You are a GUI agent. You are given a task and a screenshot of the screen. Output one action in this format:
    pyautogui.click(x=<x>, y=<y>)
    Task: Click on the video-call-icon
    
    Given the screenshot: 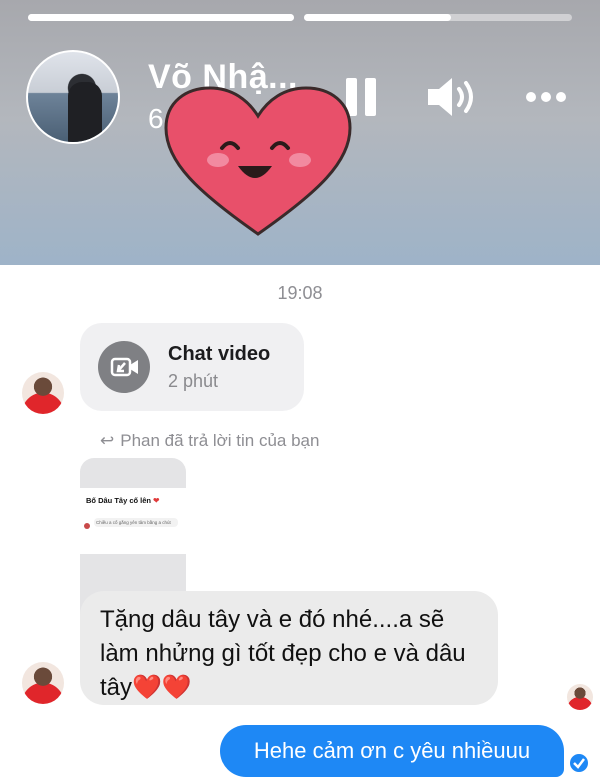 What is the action you would take?
    pyautogui.click(x=124, y=367)
    